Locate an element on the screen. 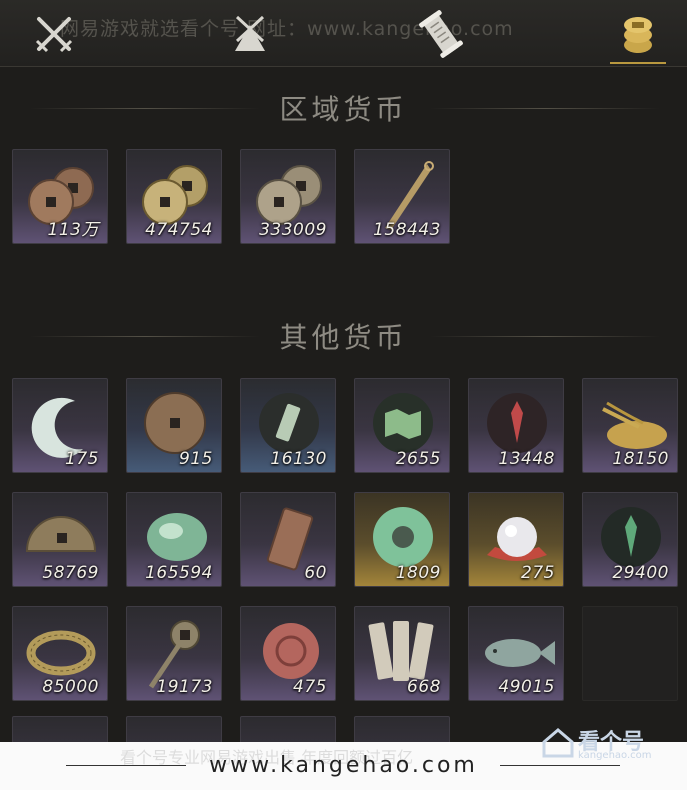 This screenshot has width=687, height=790. currency-slot: 19173 is located at coordinates (174, 653).